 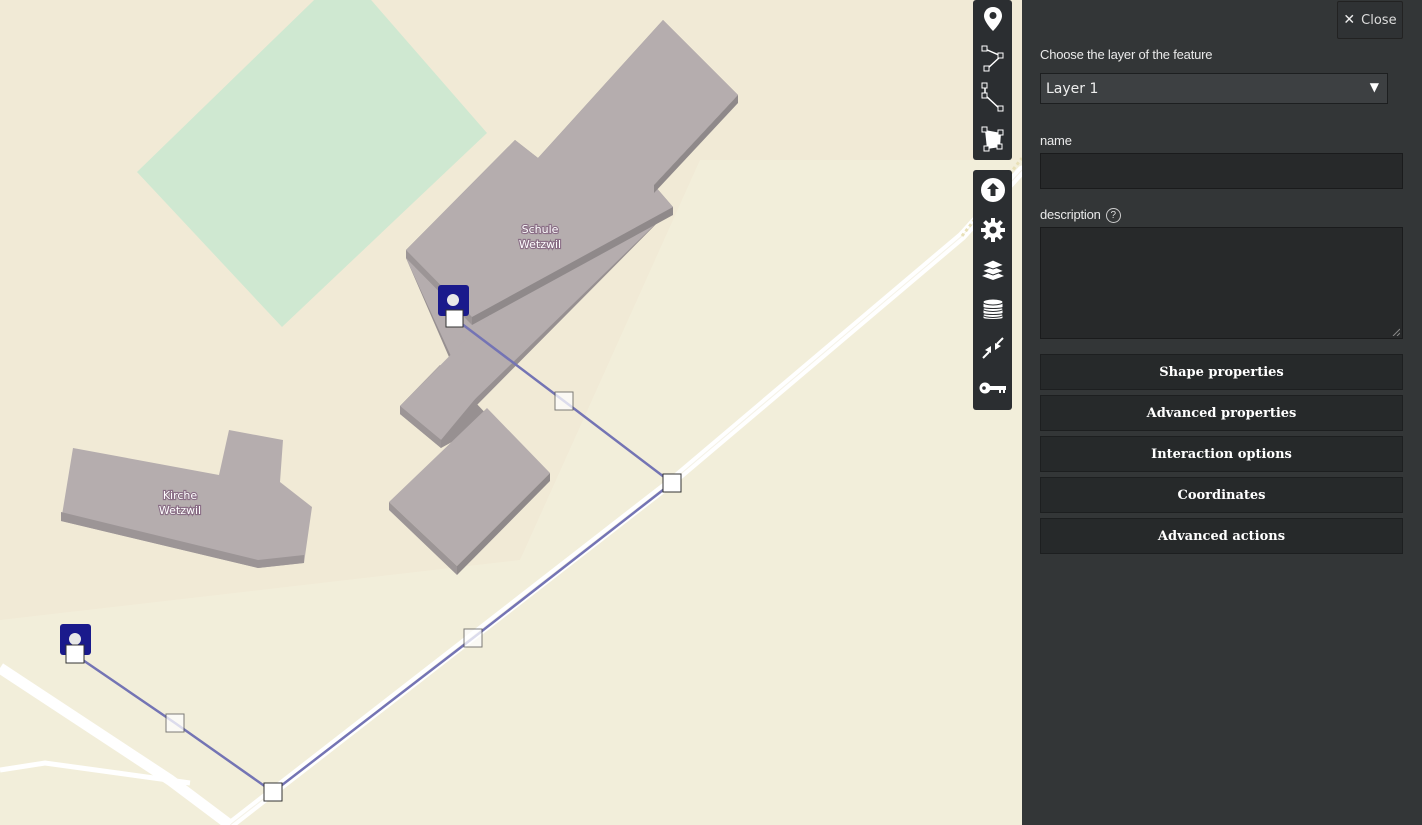 I want to click on map-pin-icon, so click(x=992, y=19).